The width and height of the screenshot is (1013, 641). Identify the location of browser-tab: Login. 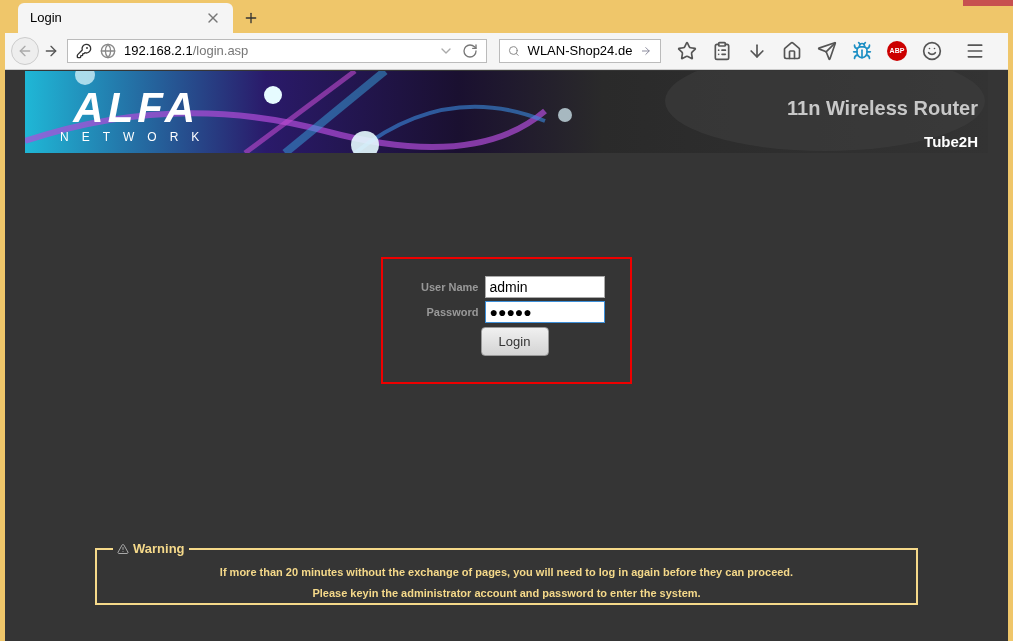
(125, 18).